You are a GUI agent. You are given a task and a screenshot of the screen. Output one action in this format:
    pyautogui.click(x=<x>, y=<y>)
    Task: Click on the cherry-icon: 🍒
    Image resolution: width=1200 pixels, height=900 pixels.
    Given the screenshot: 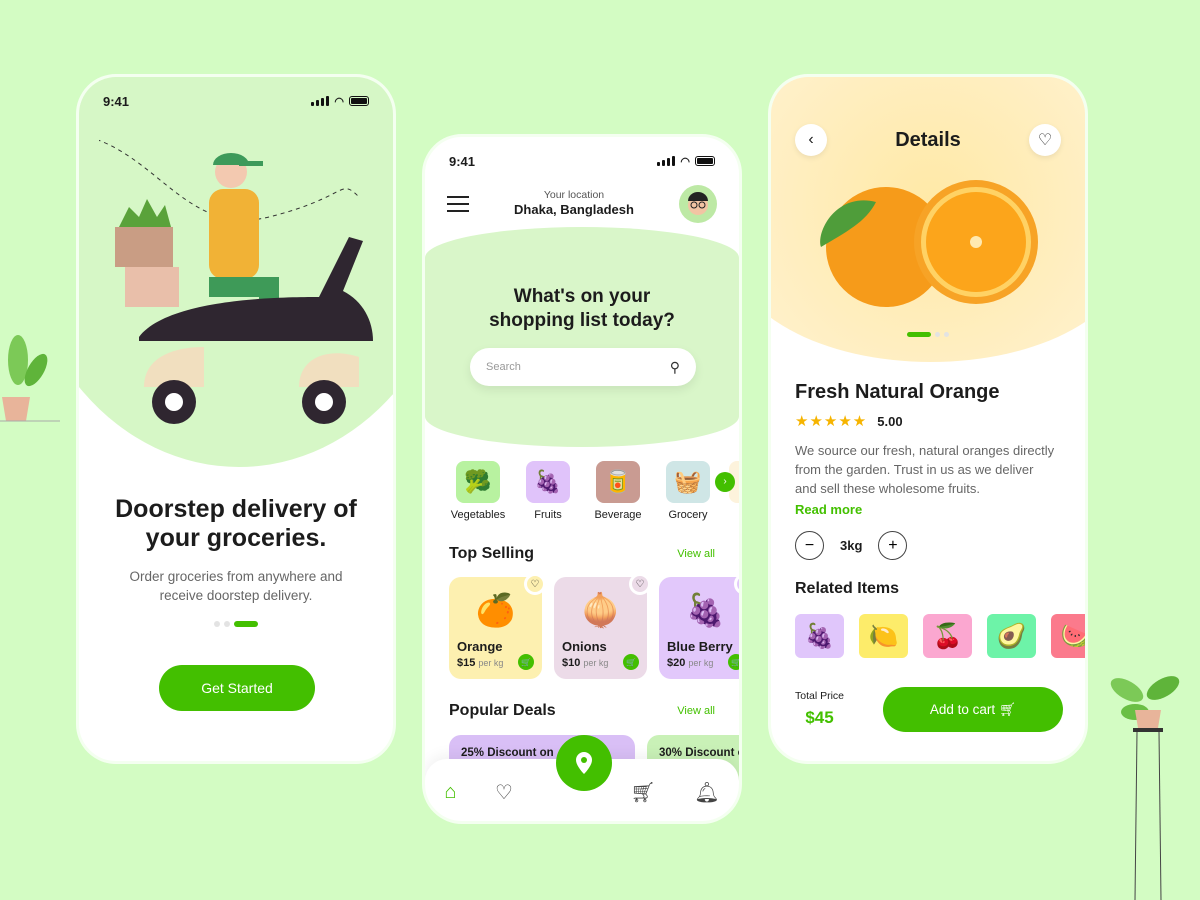 What is the action you would take?
    pyautogui.click(x=947, y=636)
    